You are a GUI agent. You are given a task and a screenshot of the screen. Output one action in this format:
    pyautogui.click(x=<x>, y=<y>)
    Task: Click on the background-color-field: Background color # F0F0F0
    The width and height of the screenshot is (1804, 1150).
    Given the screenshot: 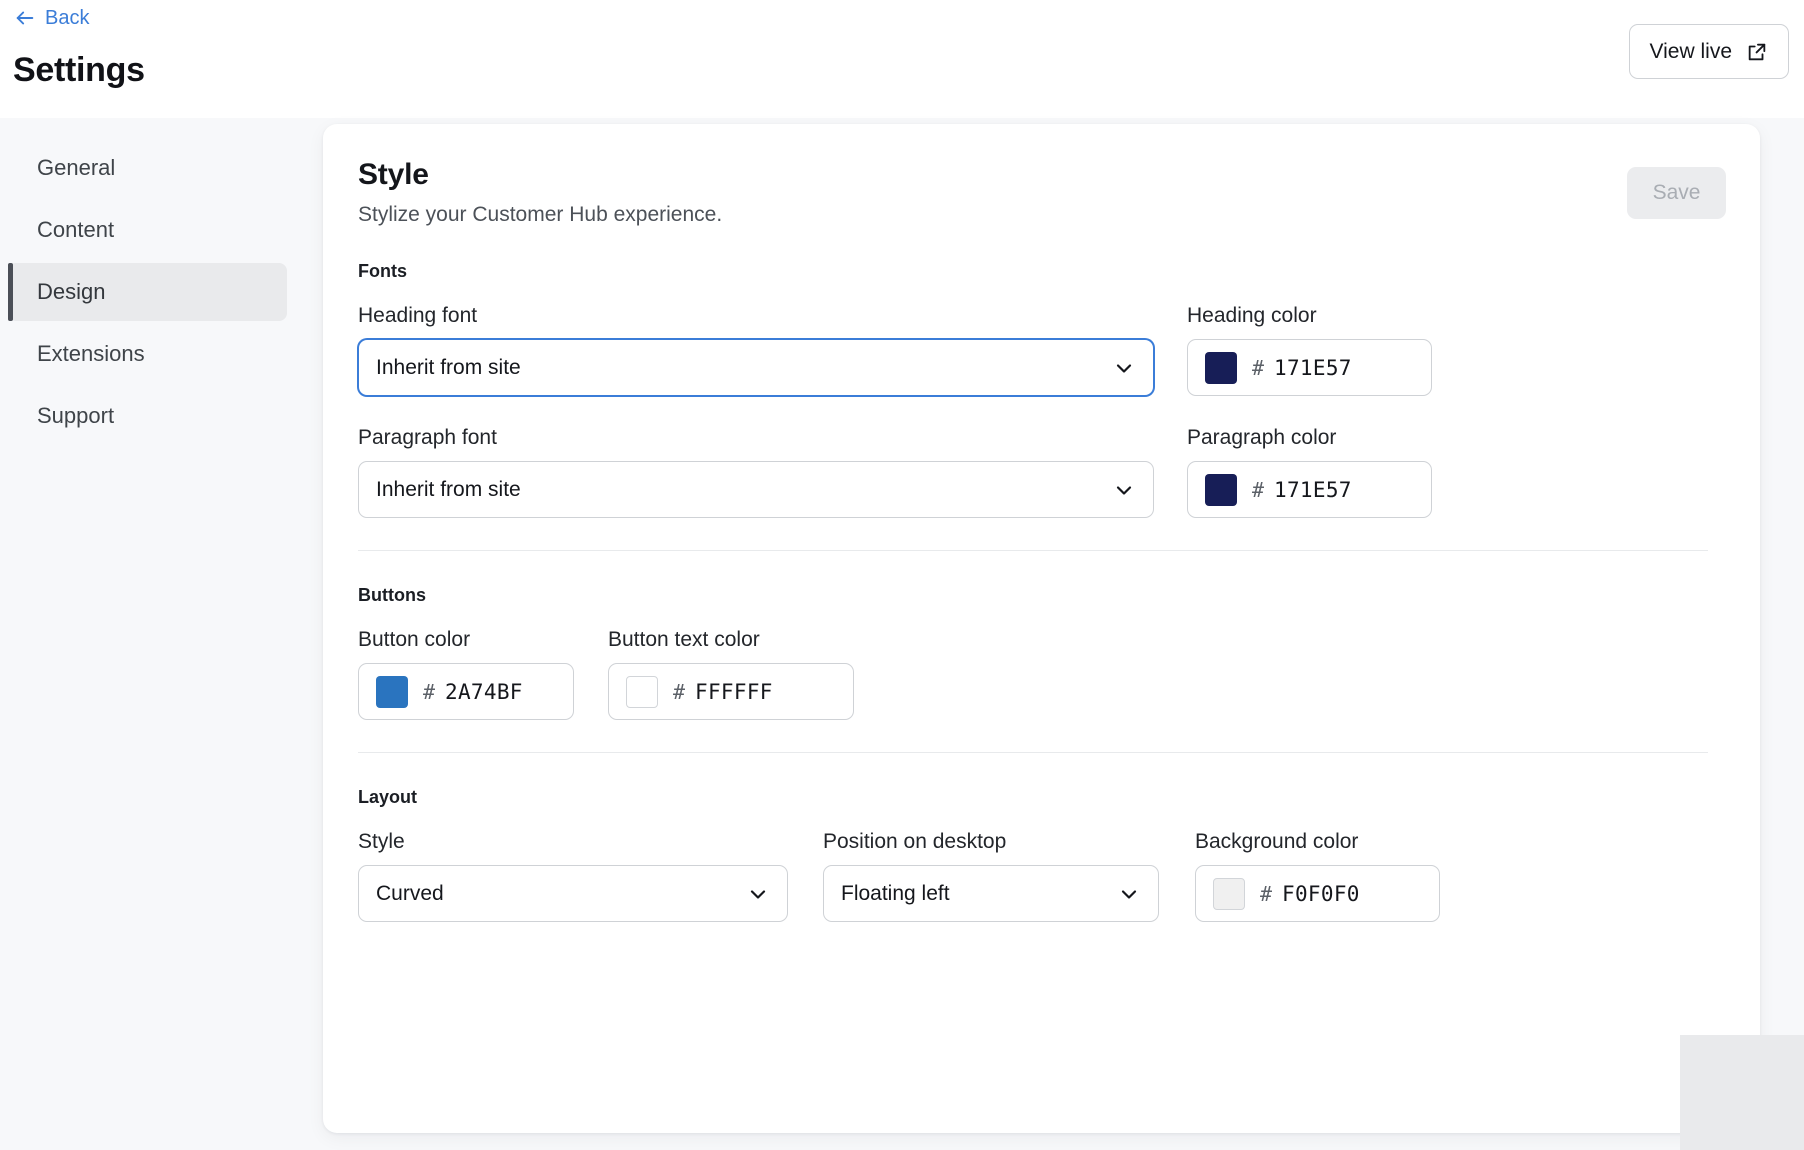 What is the action you would take?
    pyautogui.click(x=1317, y=876)
    